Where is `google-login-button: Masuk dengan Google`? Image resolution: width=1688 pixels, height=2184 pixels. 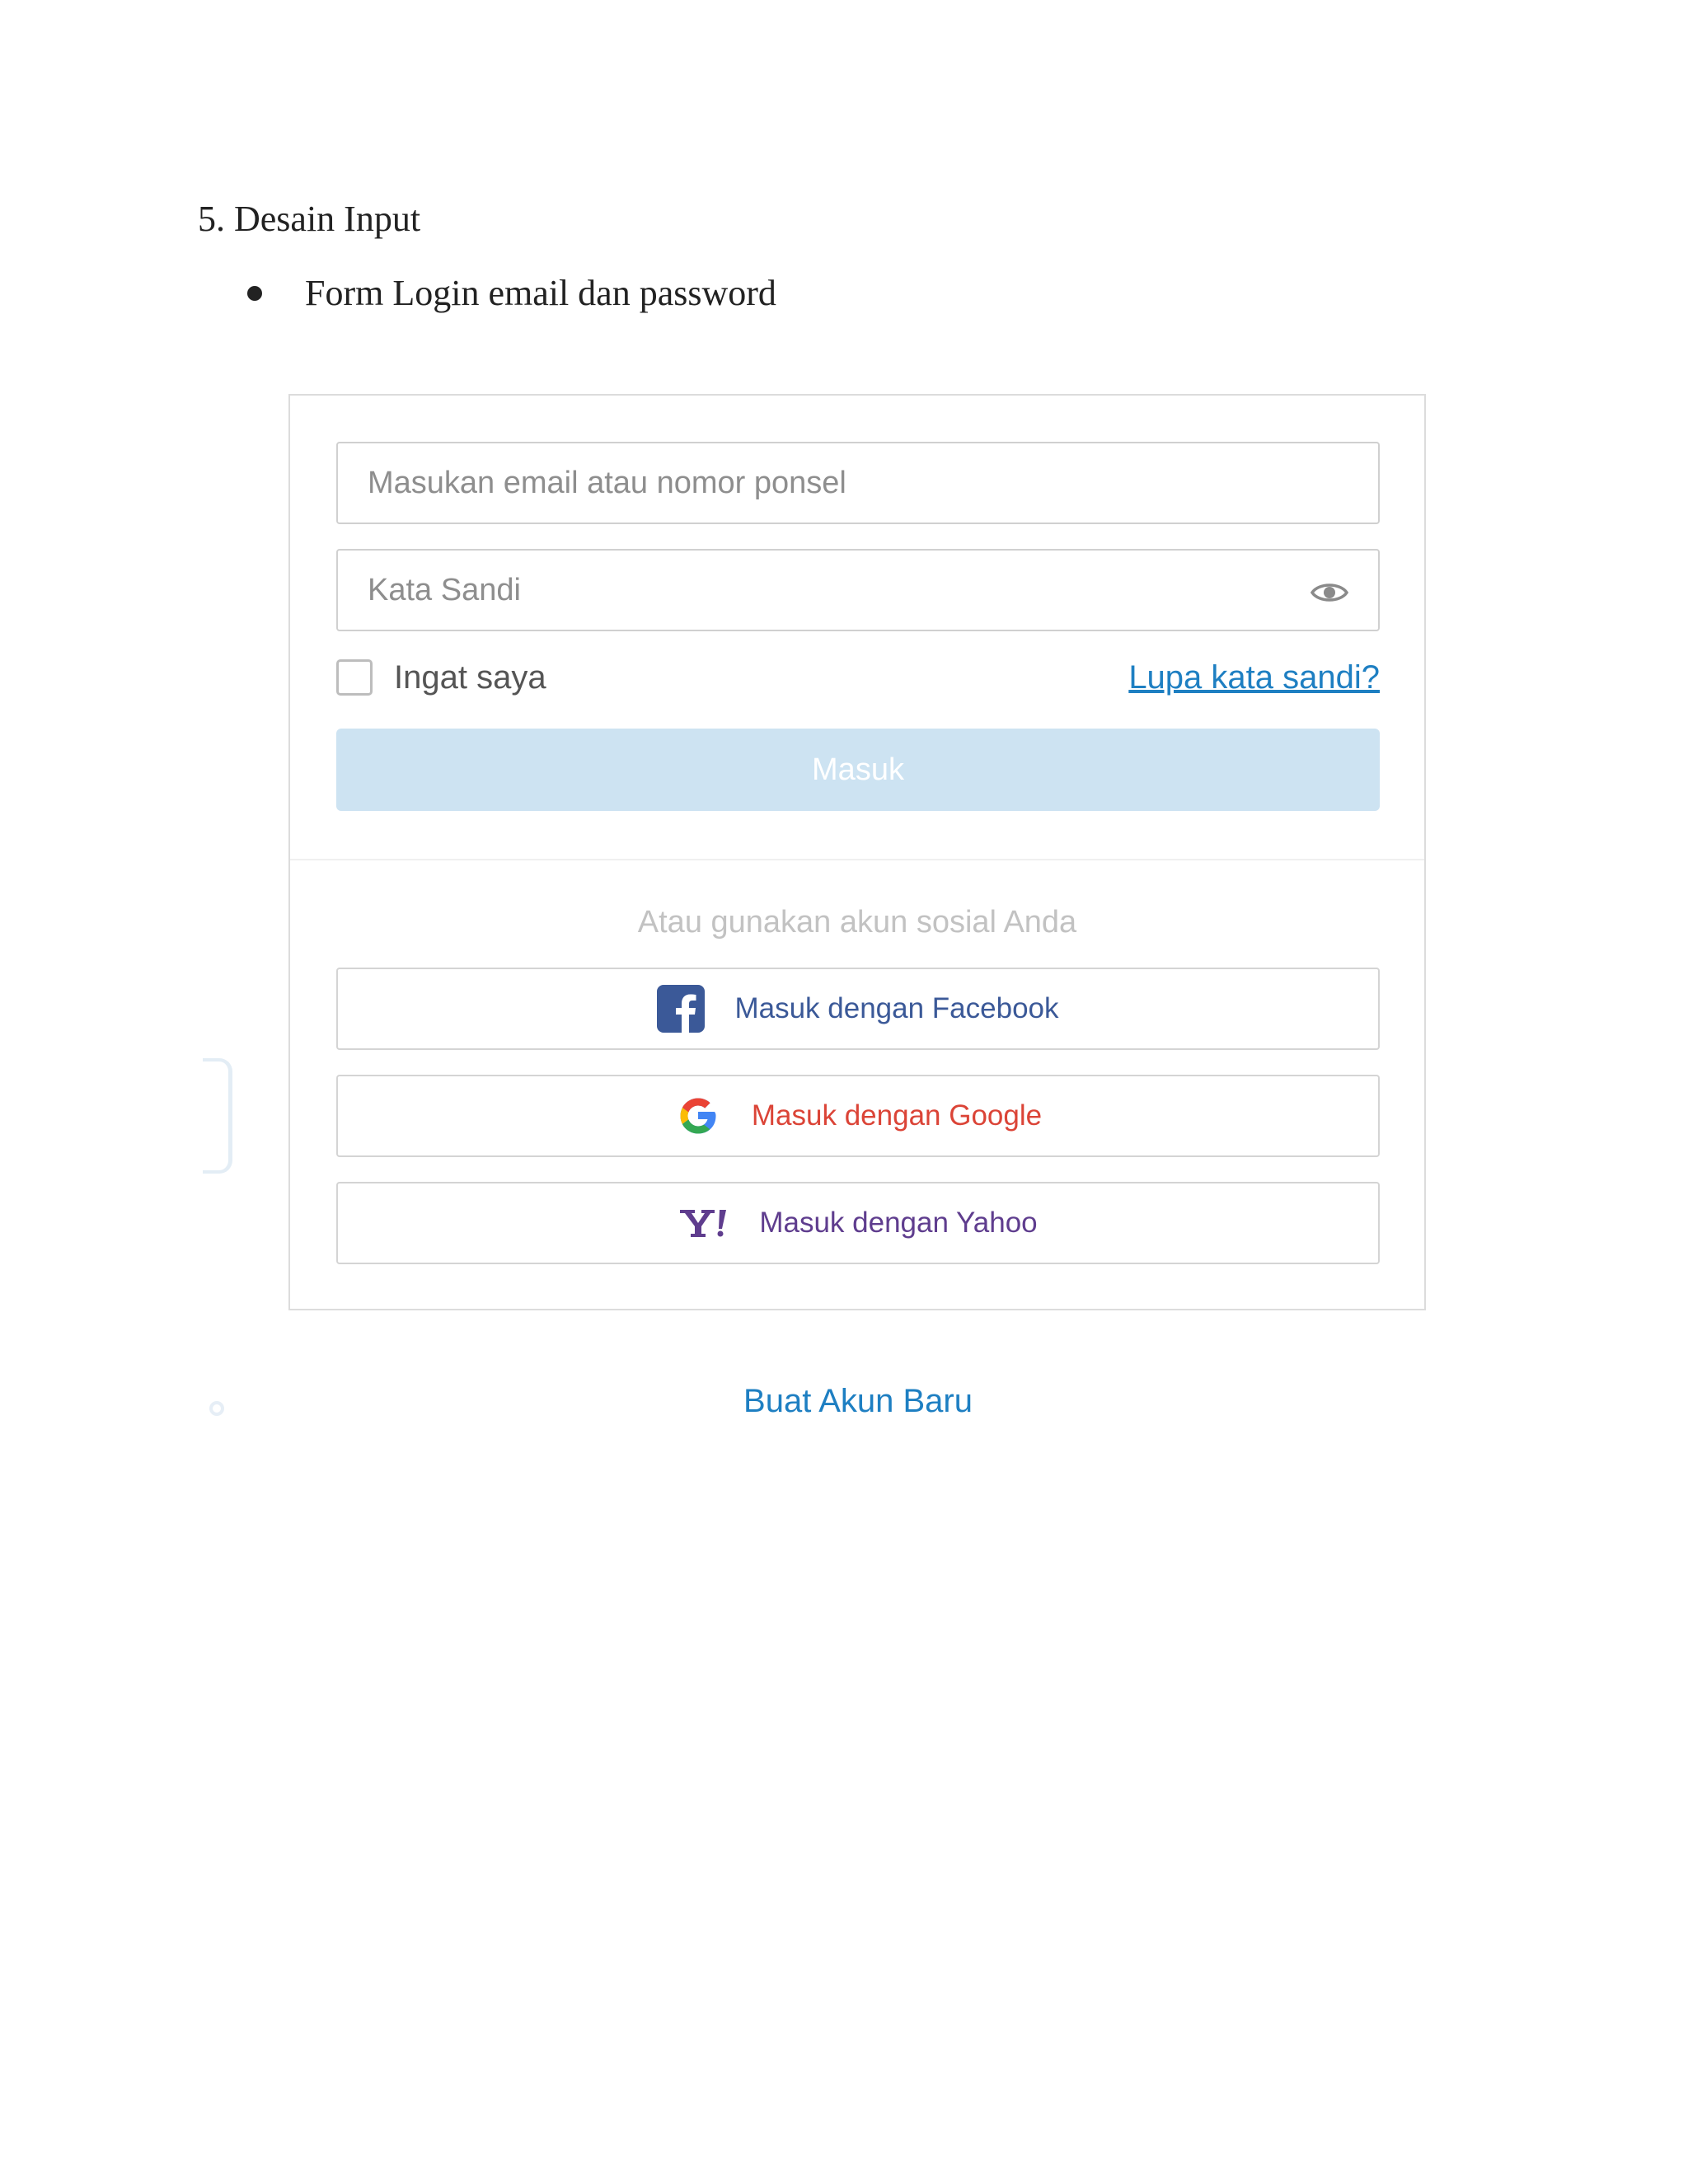
google-login-button: Masuk dengan Google is located at coordinates (858, 1116).